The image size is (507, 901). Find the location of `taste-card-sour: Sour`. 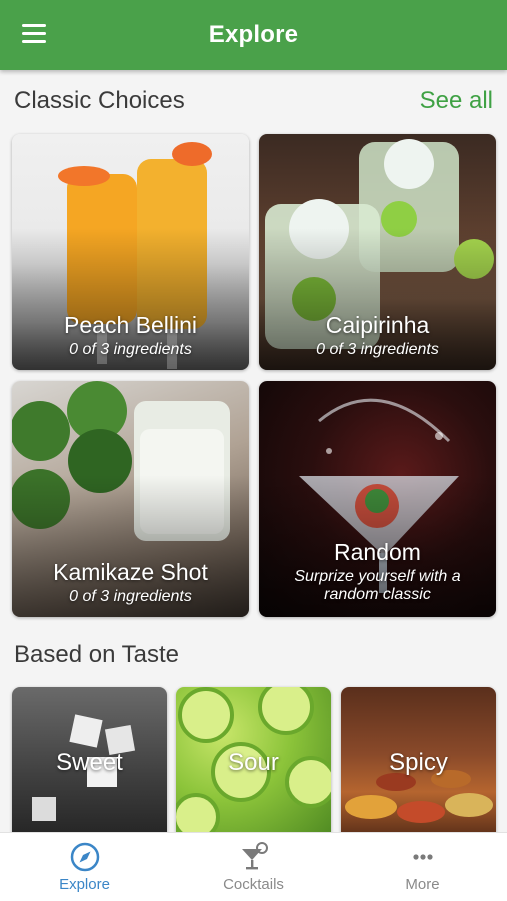

taste-card-sour: Sour is located at coordinates (253, 762).